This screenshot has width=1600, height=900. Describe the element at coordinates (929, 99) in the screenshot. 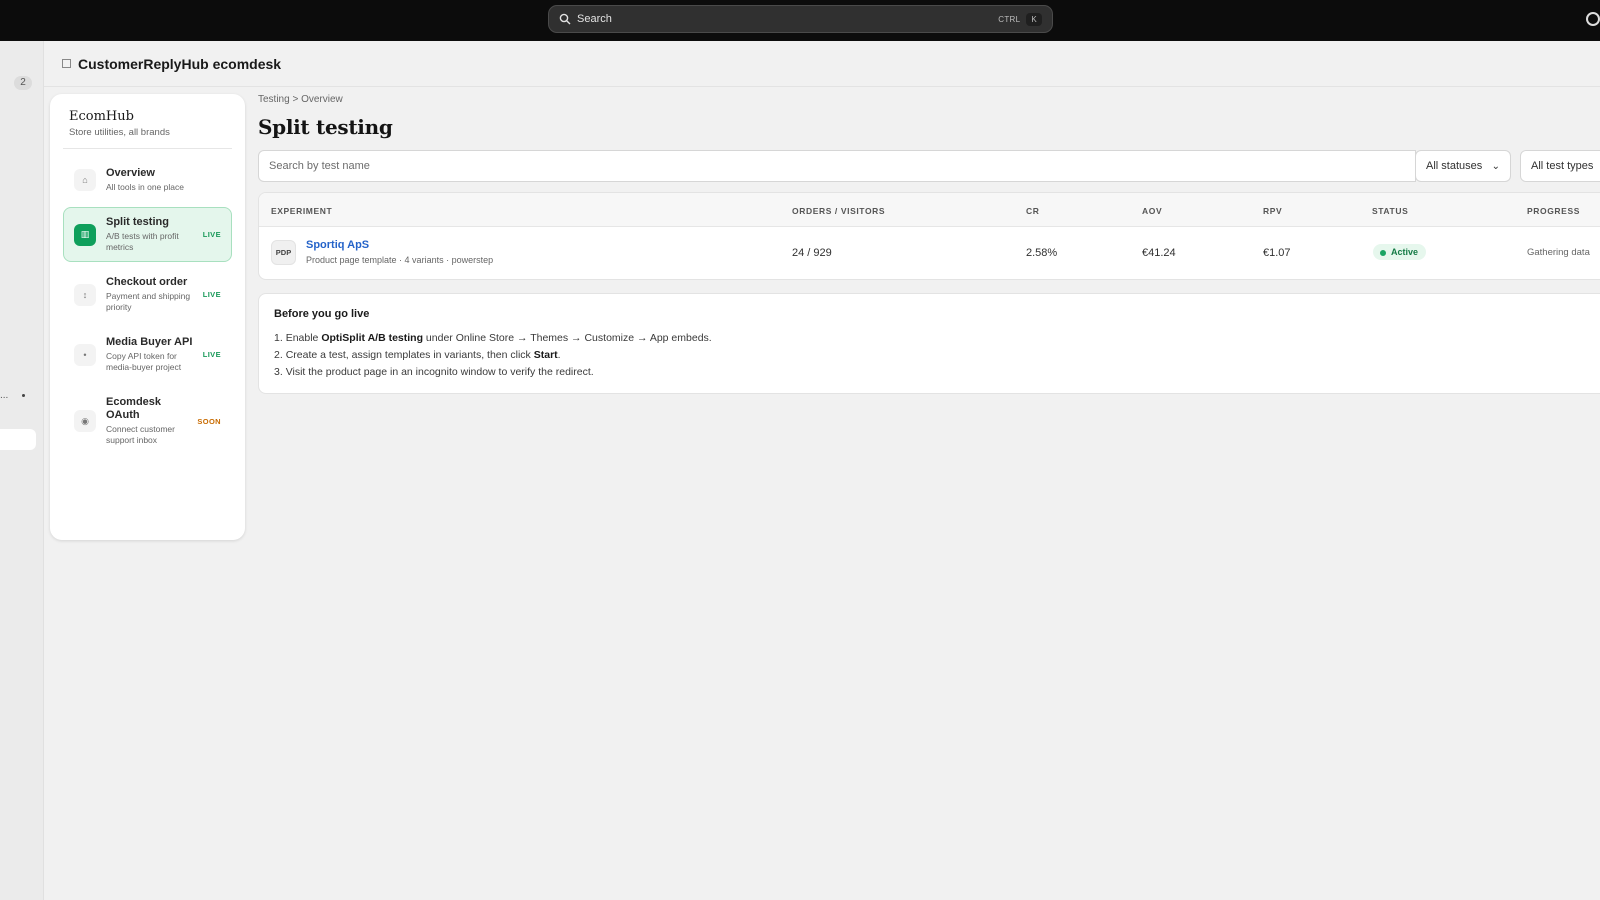

I see `breadcrumb: Testing > Overview` at that location.